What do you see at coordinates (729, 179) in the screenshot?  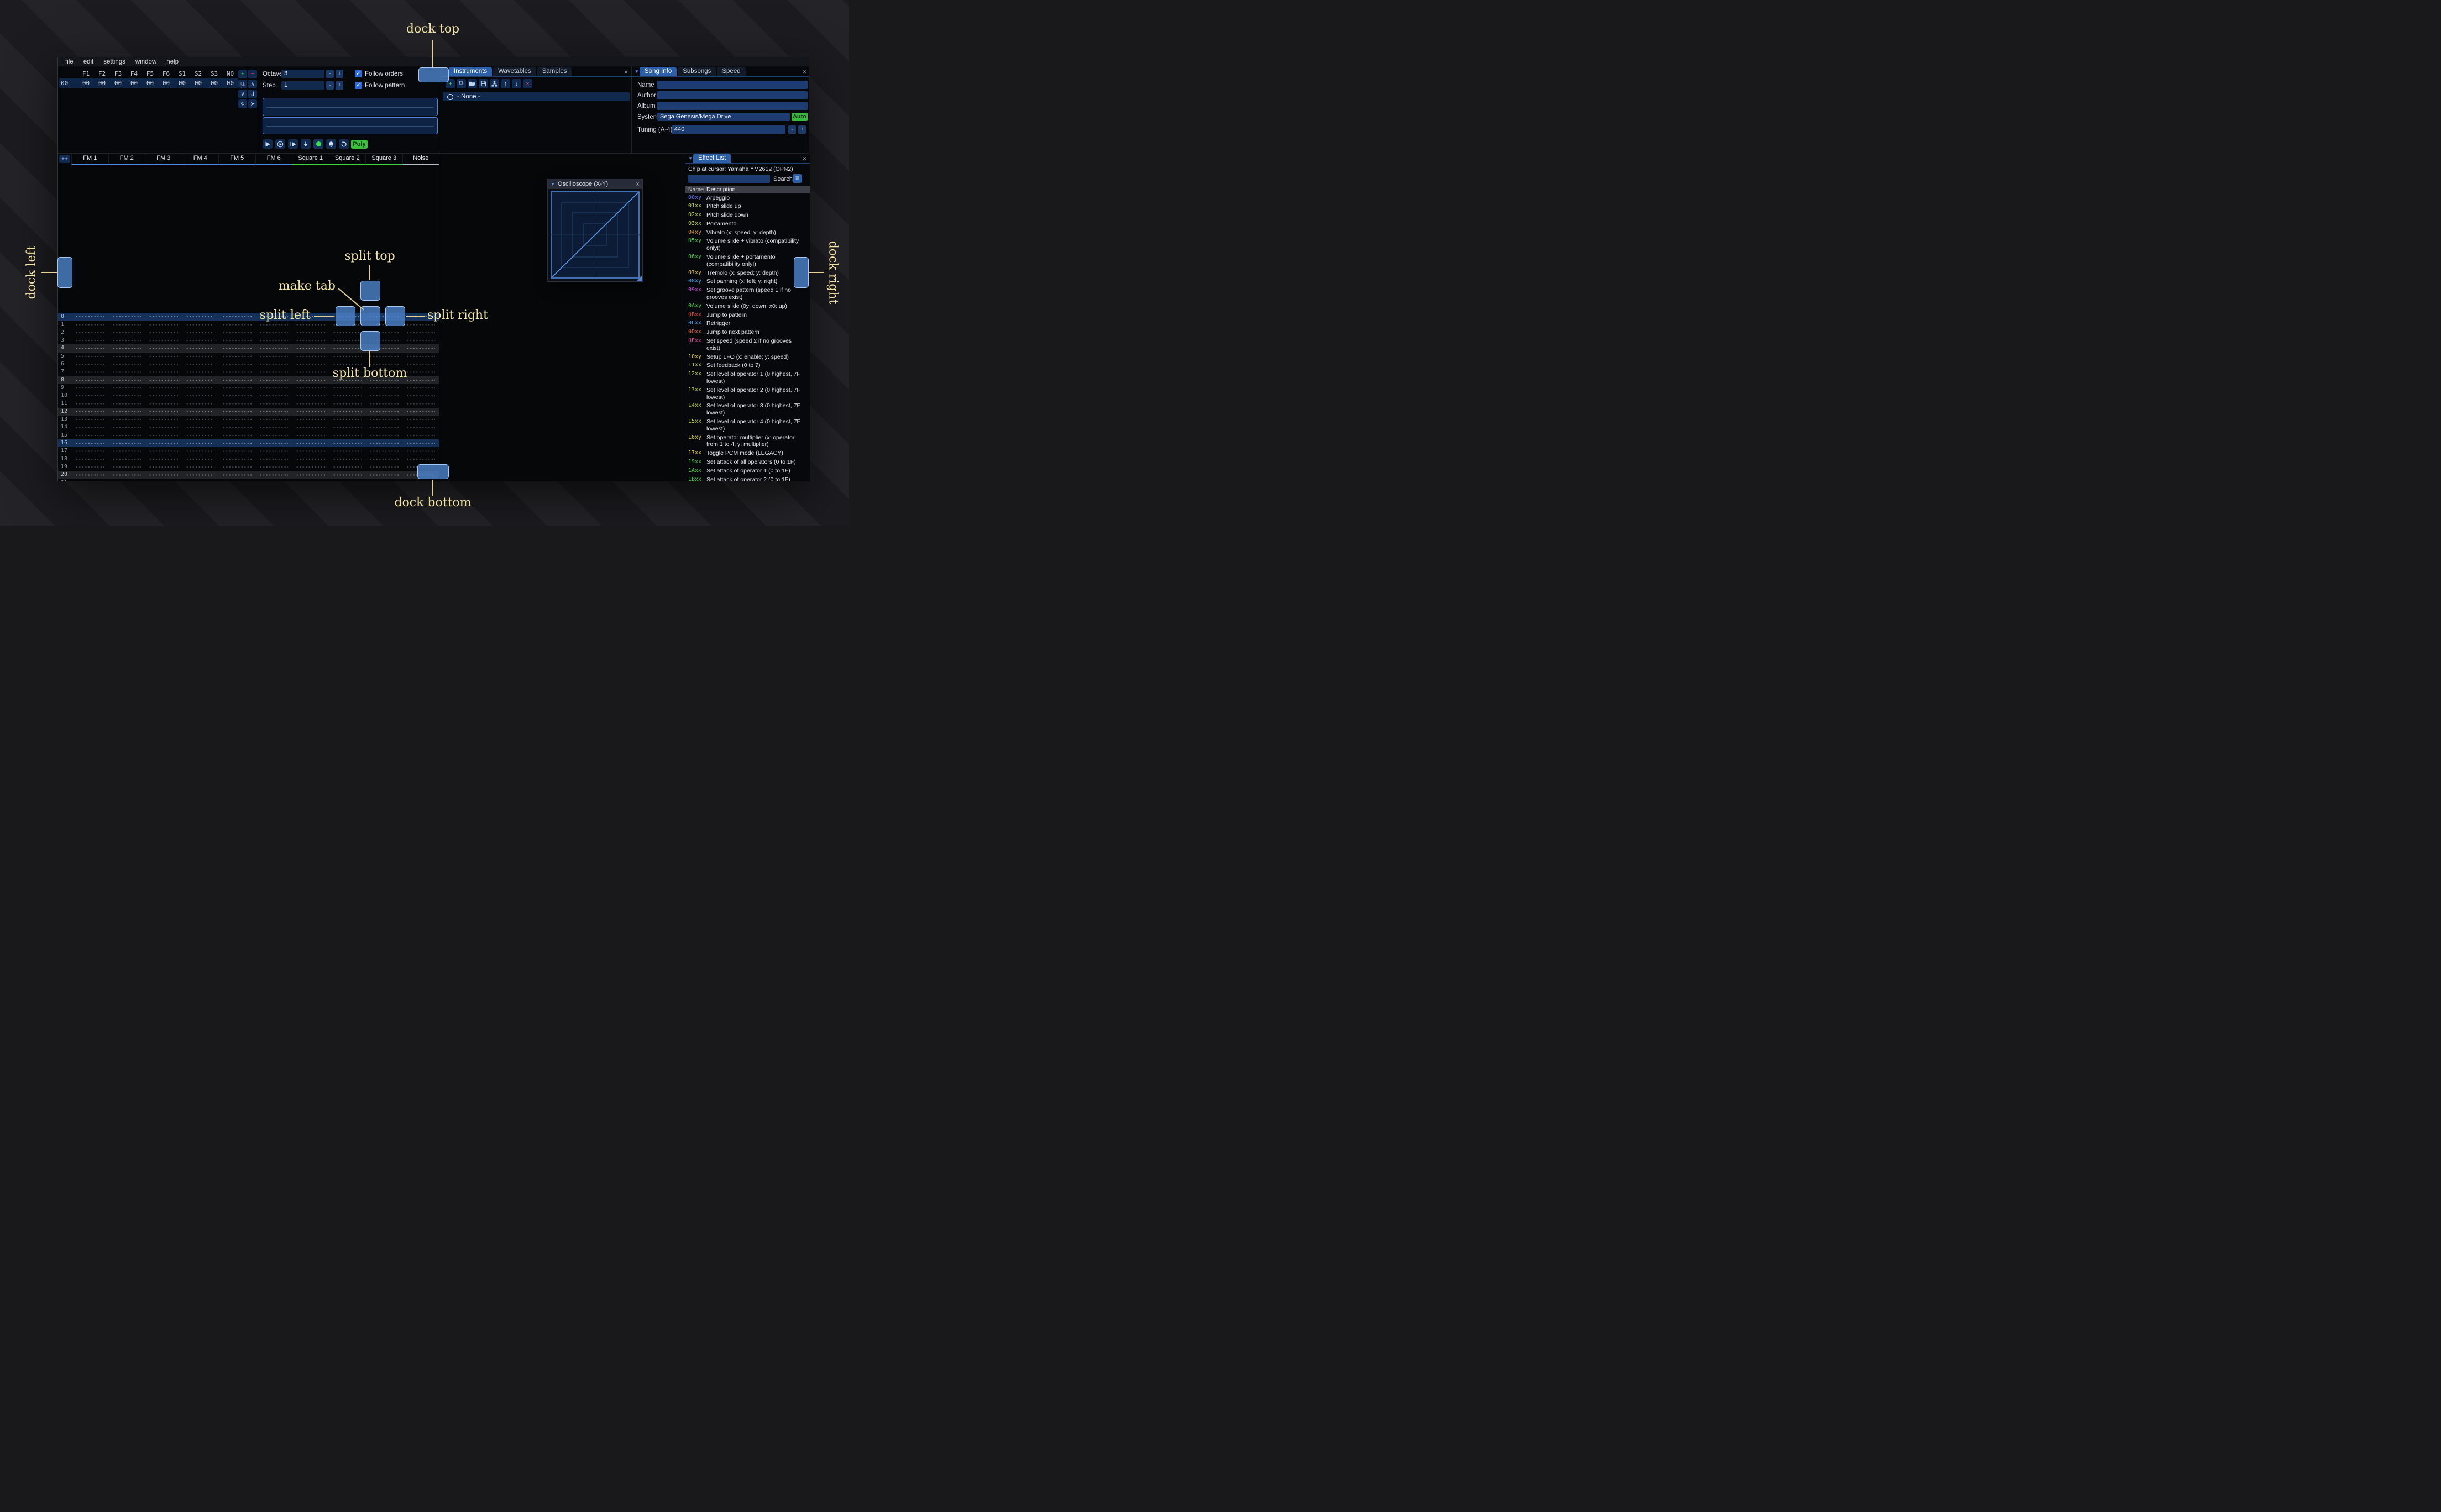 I see `effect-search-input` at bounding box center [729, 179].